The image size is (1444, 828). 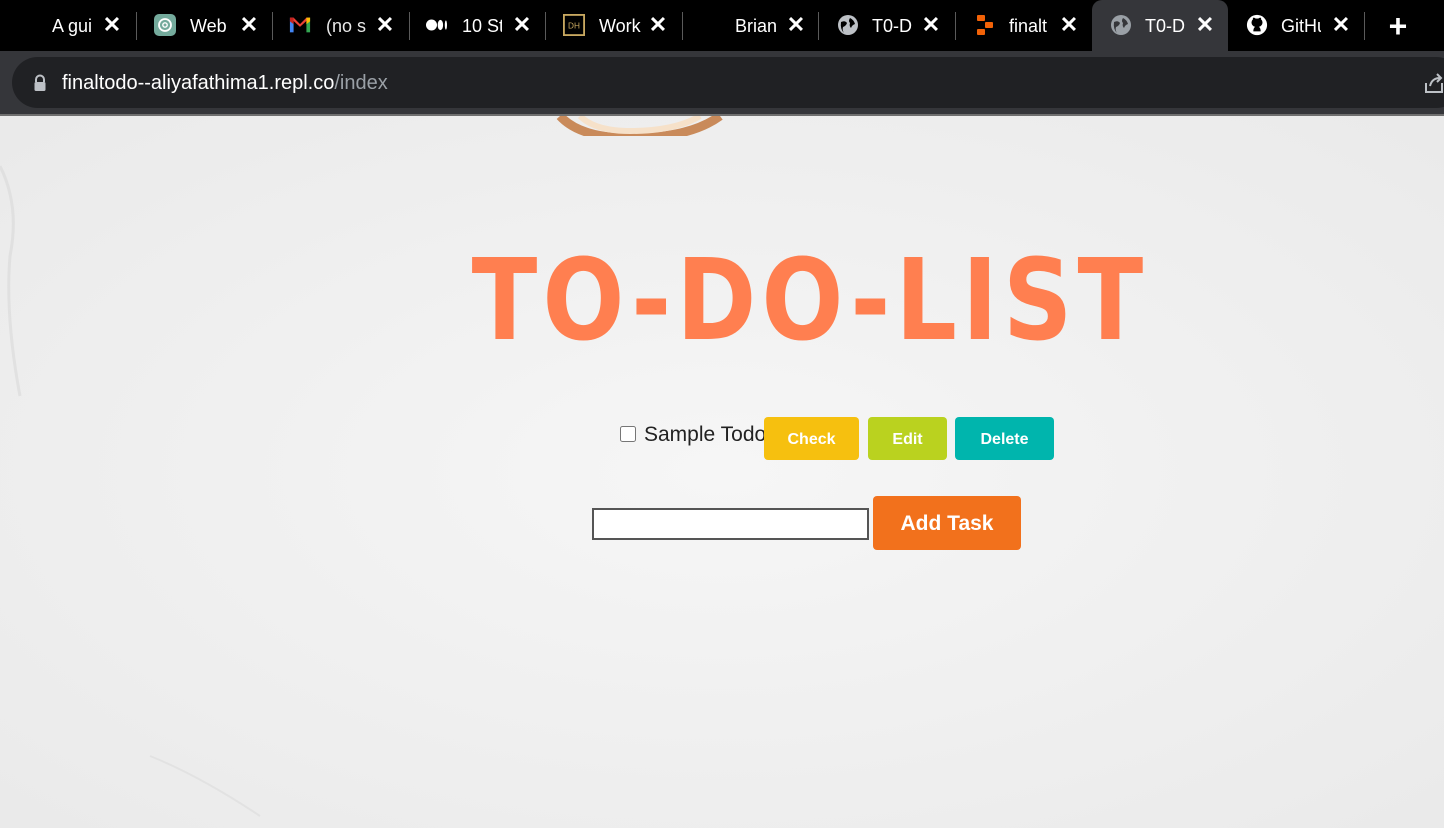 What do you see at coordinates (40, 83) in the screenshot?
I see `lock-icon` at bounding box center [40, 83].